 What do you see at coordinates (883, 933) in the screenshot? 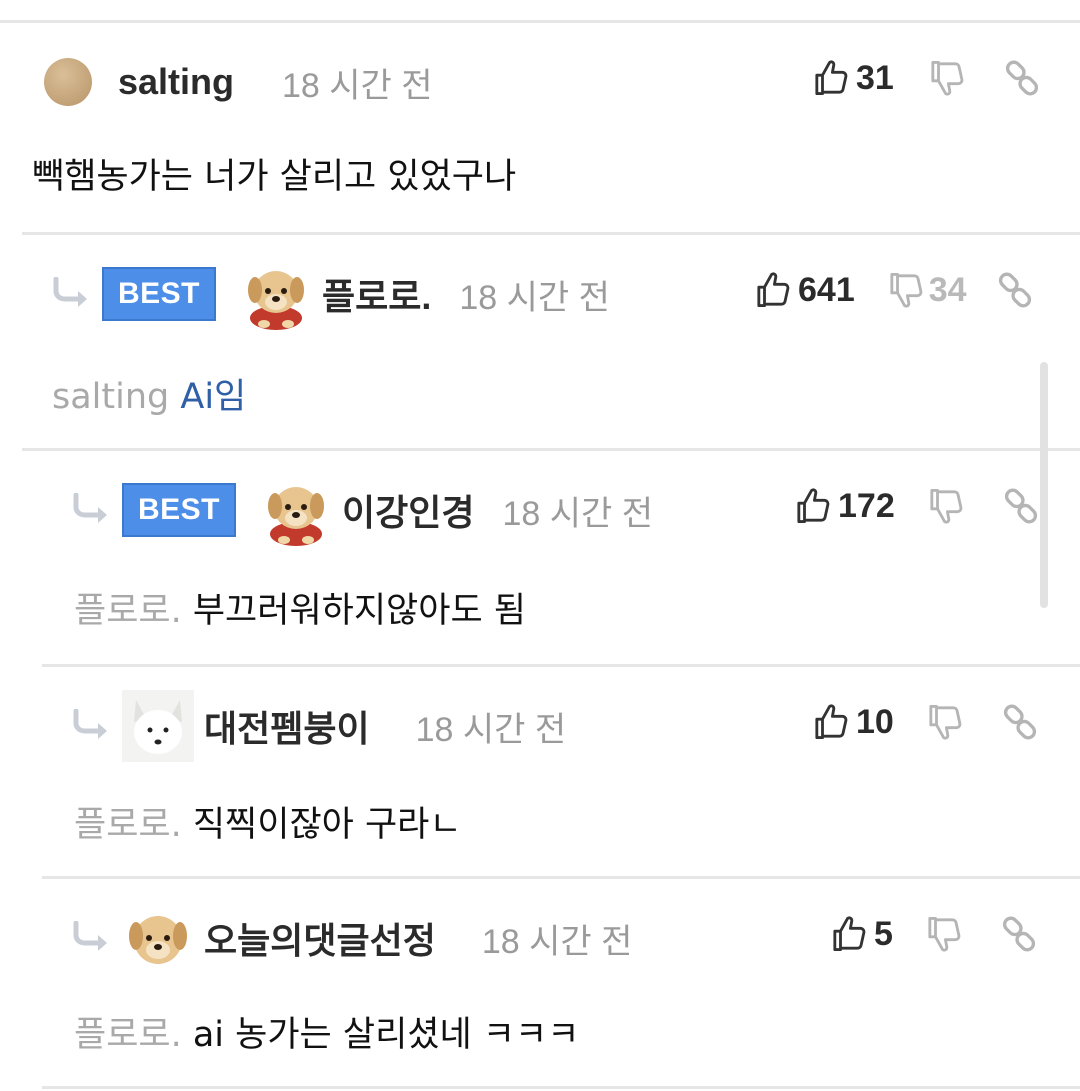
I see `like-count: 5` at bounding box center [883, 933].